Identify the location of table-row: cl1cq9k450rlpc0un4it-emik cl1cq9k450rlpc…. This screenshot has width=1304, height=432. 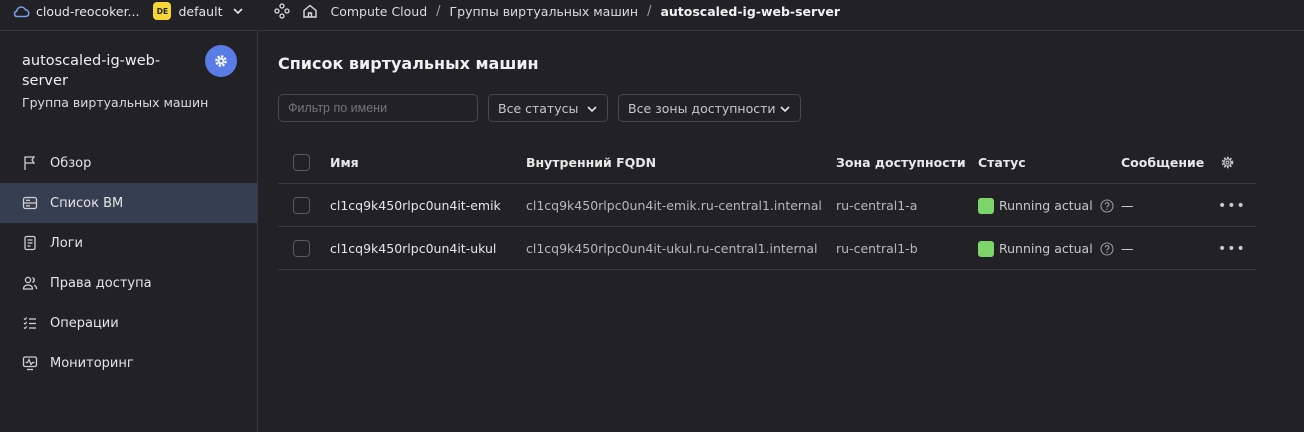
(767, 205).